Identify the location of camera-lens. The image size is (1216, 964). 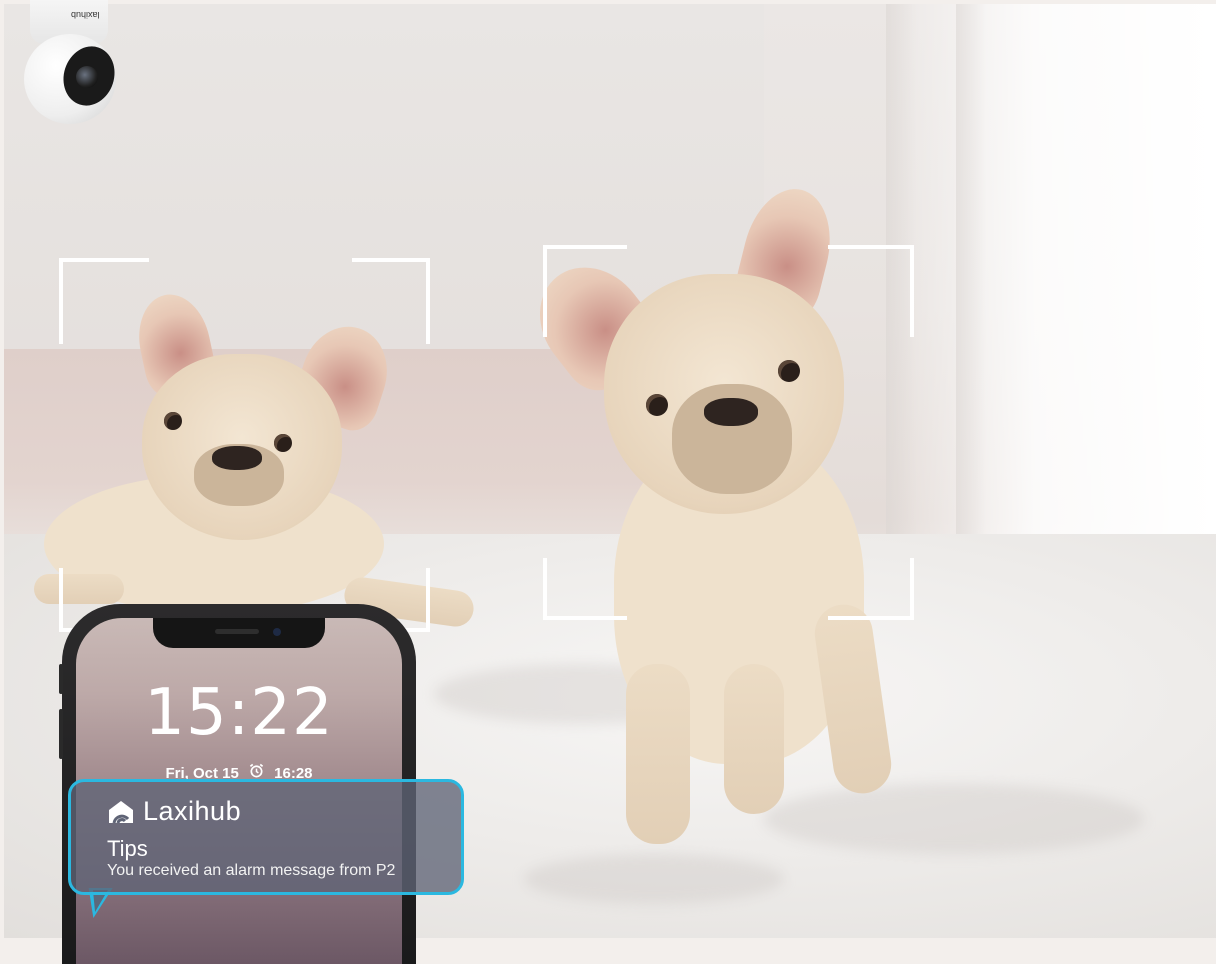
(87, 77).